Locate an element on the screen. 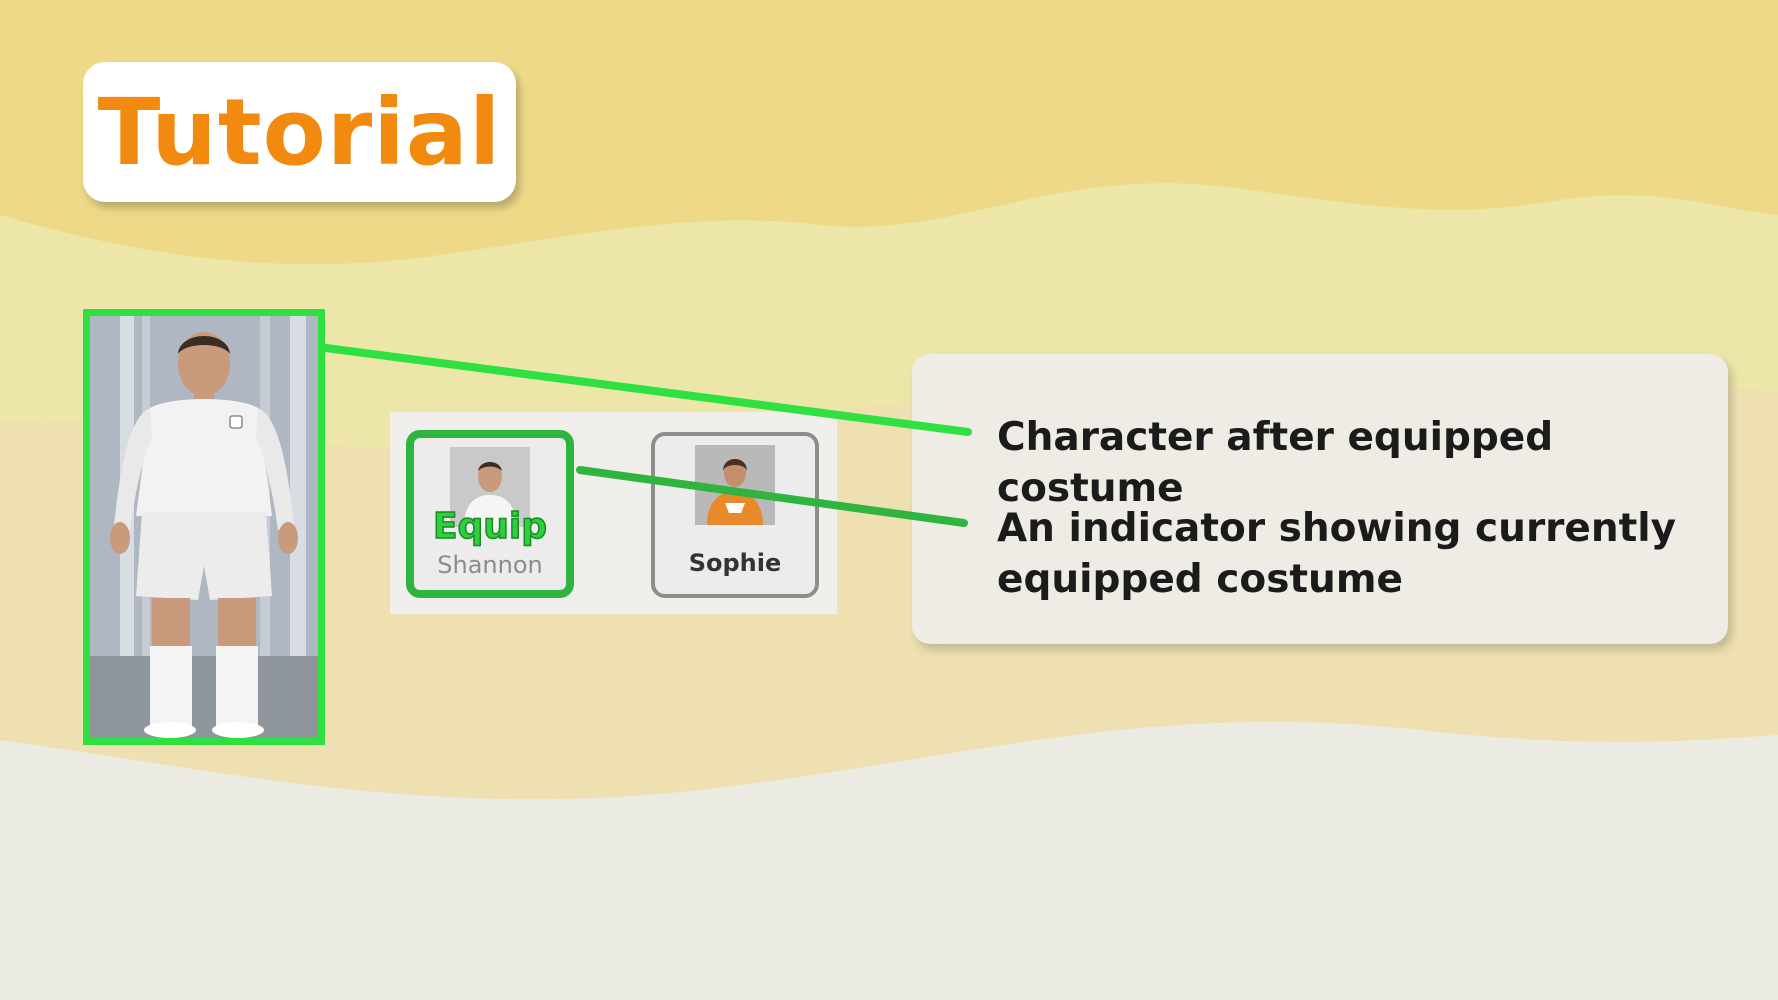 The height and width of the screenshot is (1000, 1778). sophie-thumbnail is located at coordinates (735, 485).